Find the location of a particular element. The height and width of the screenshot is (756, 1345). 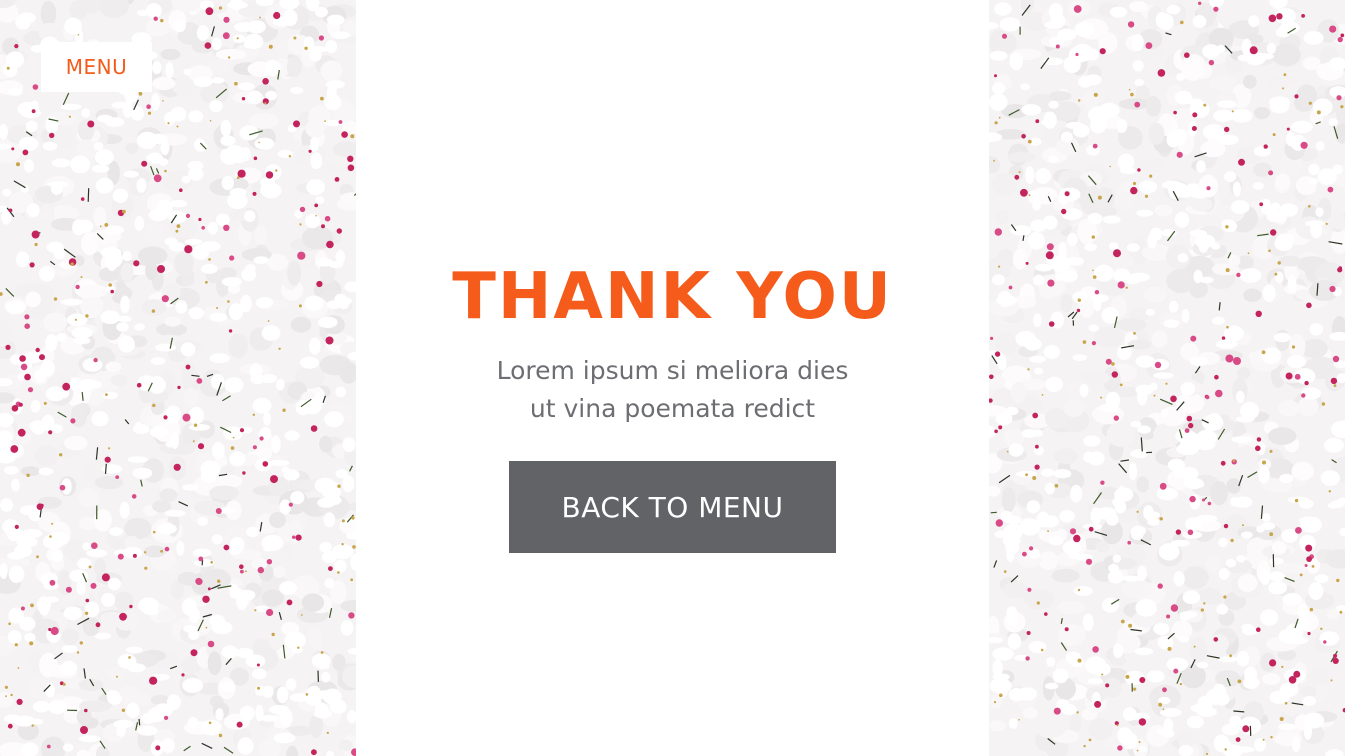

subtitle-line-2: ut vina poemata redict is located at coordinates (672, 408).